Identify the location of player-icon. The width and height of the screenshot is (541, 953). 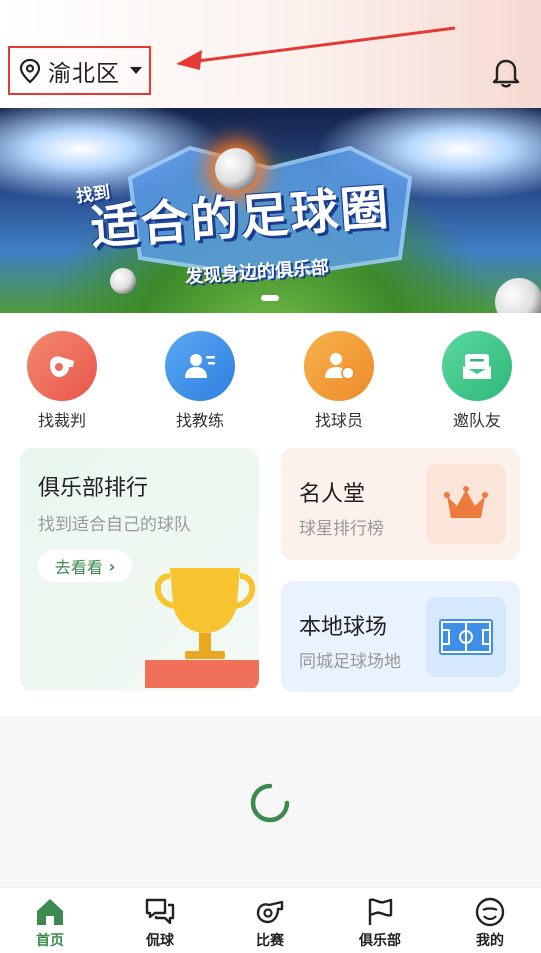
(339, 366).